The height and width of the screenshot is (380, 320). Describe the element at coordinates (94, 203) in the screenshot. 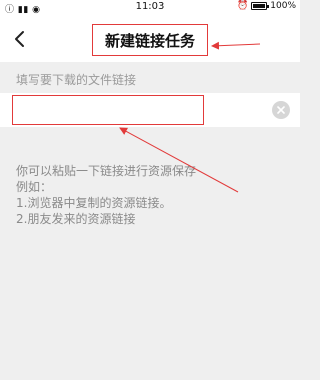

I see `hint-line: 1.浏览器中复制的资源链接。` at that location.